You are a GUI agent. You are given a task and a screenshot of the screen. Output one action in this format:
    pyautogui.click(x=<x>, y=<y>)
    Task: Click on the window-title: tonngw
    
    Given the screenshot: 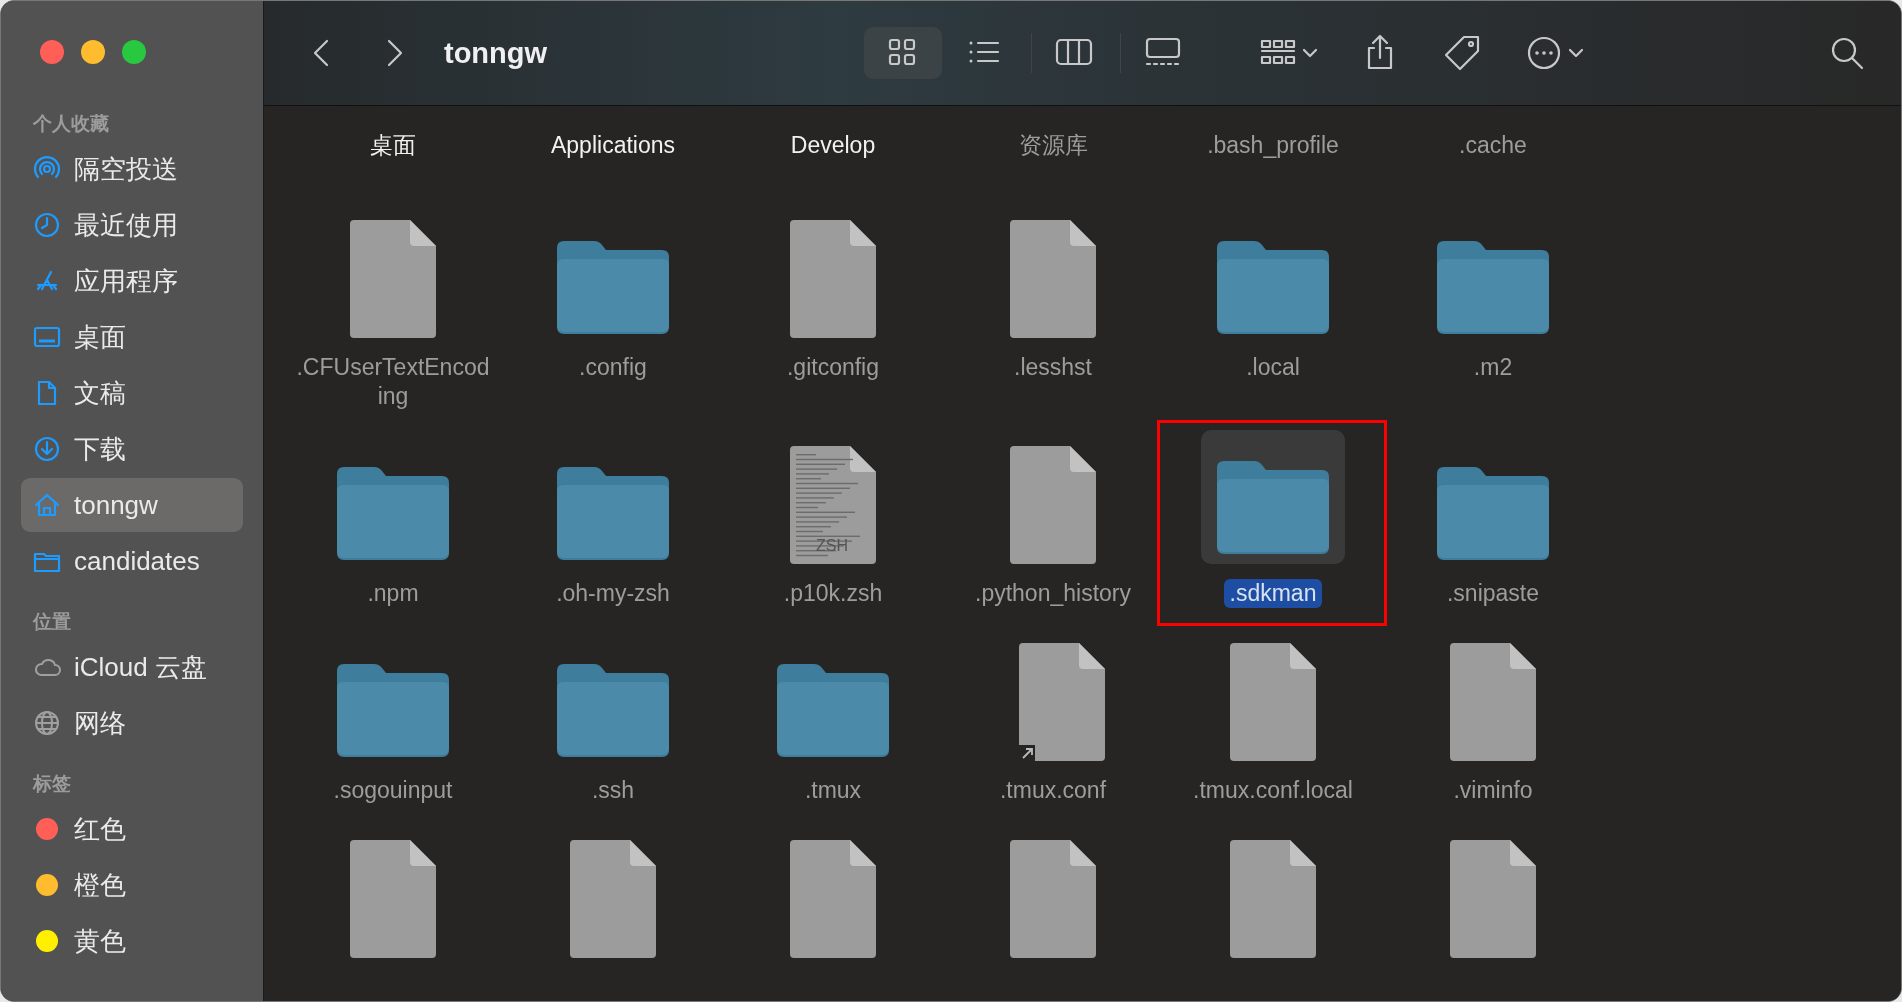 What is the action you would take?
    pyautogui.click(x=496, y=53)
    